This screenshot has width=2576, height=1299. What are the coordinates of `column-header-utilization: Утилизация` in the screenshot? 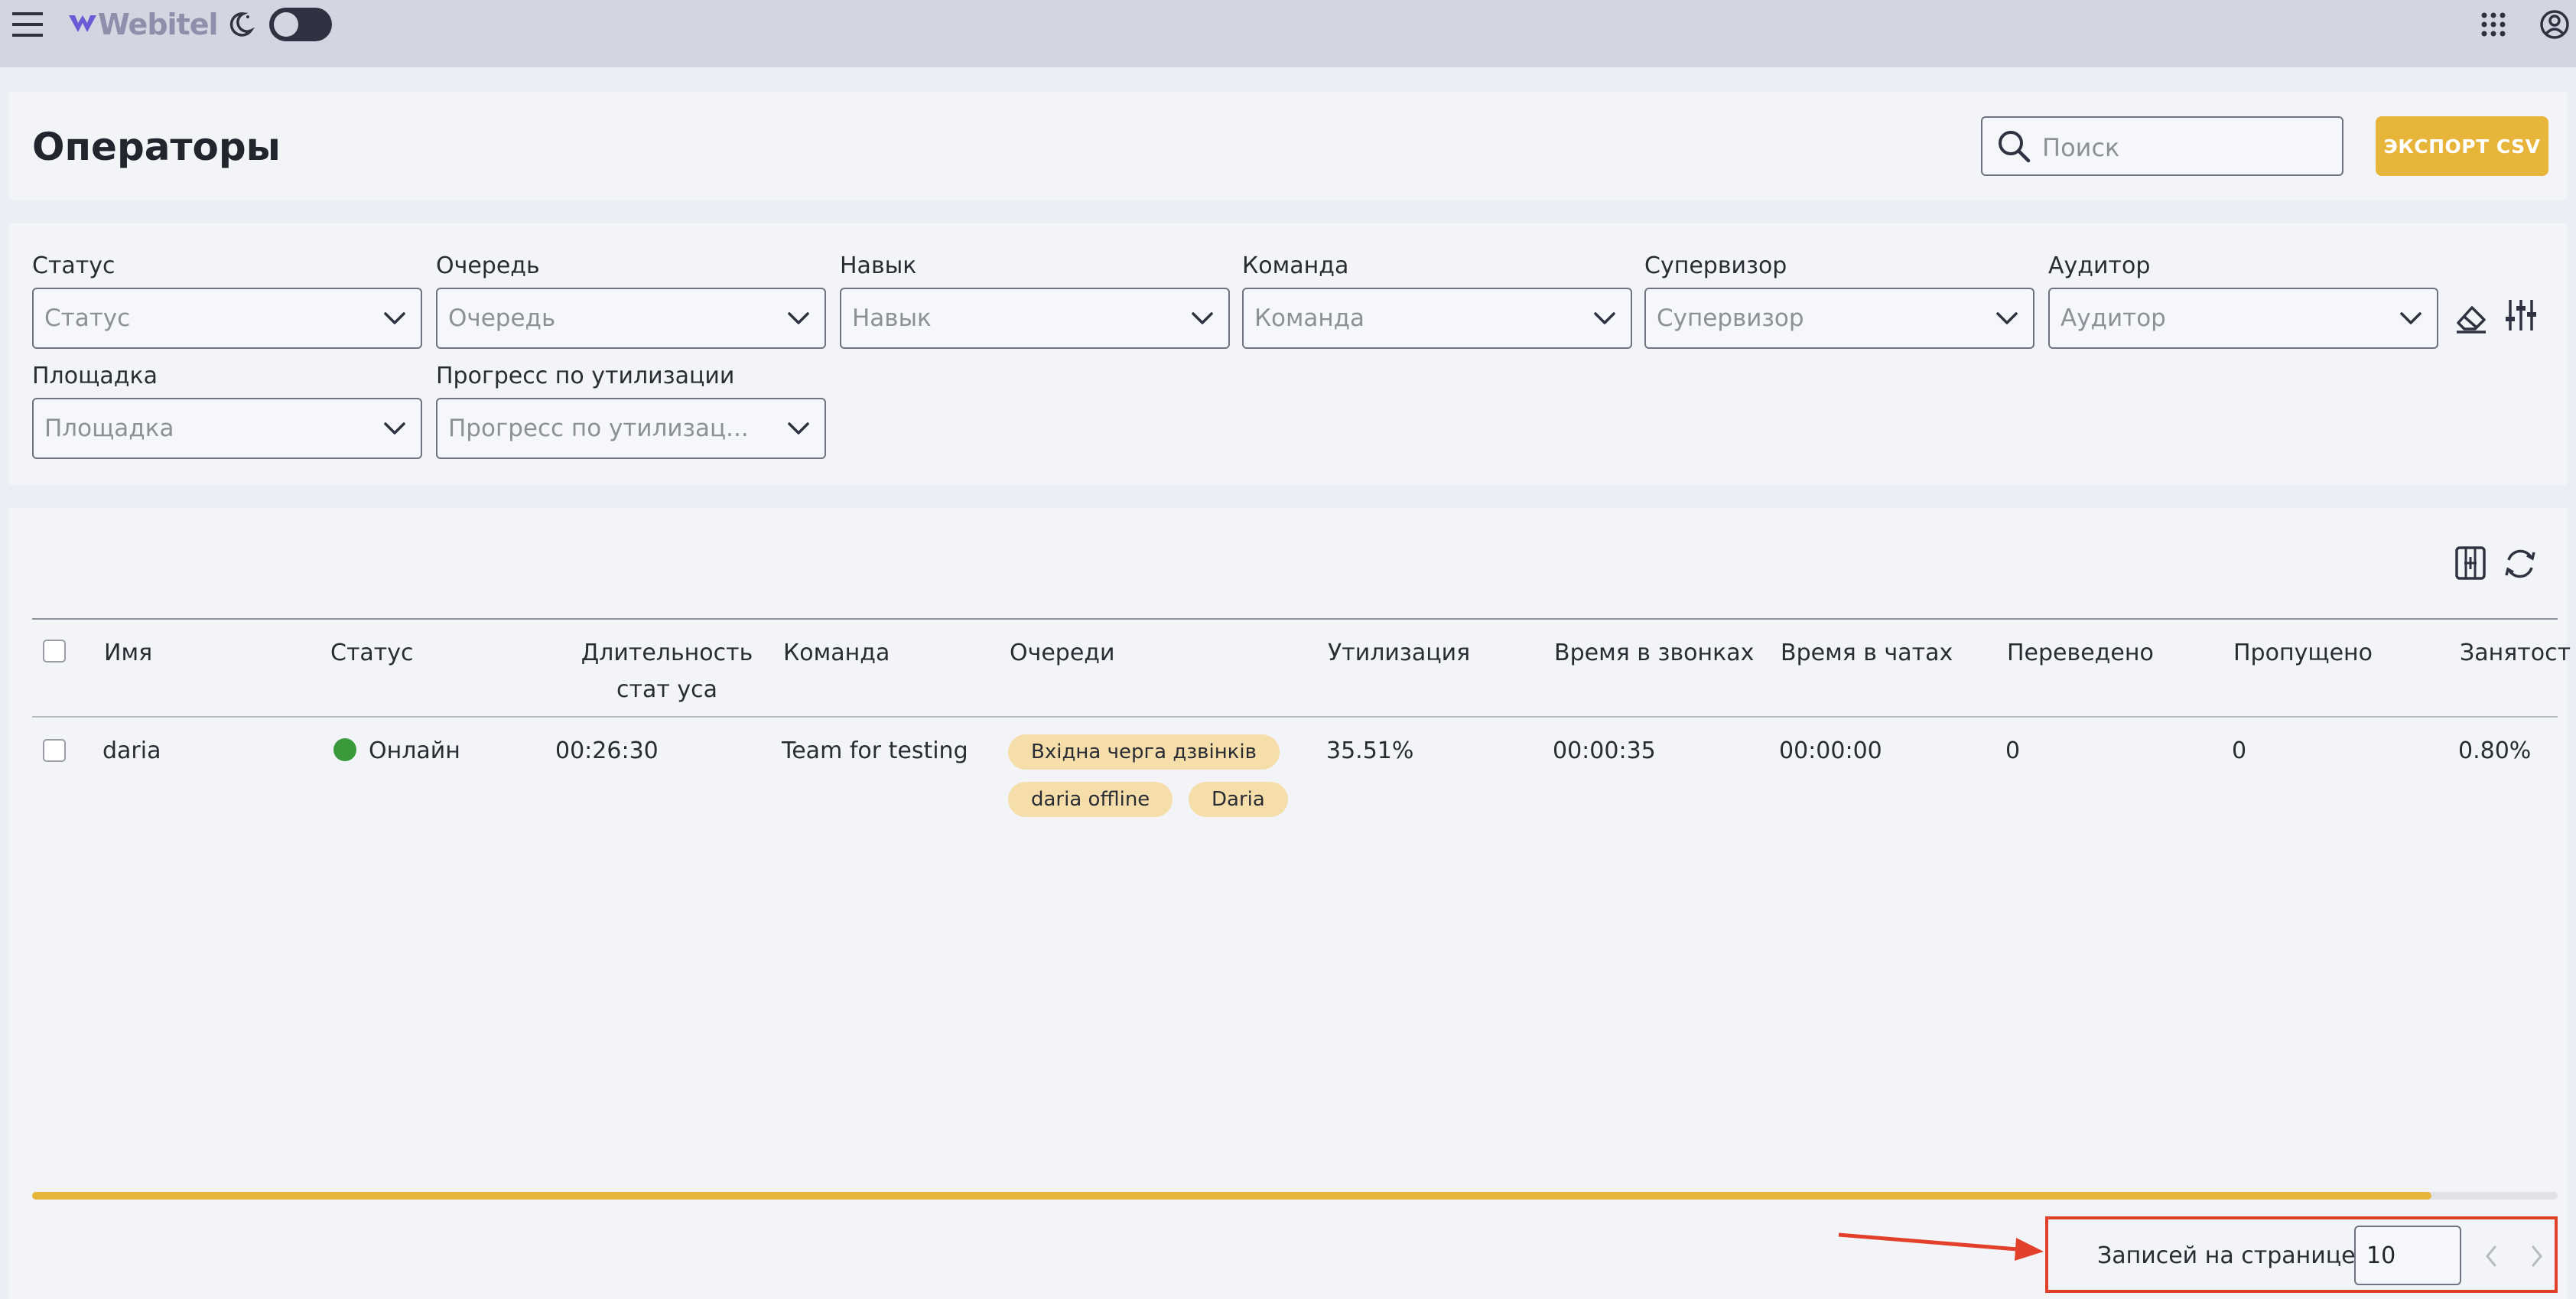 It's located at (1399, 653).